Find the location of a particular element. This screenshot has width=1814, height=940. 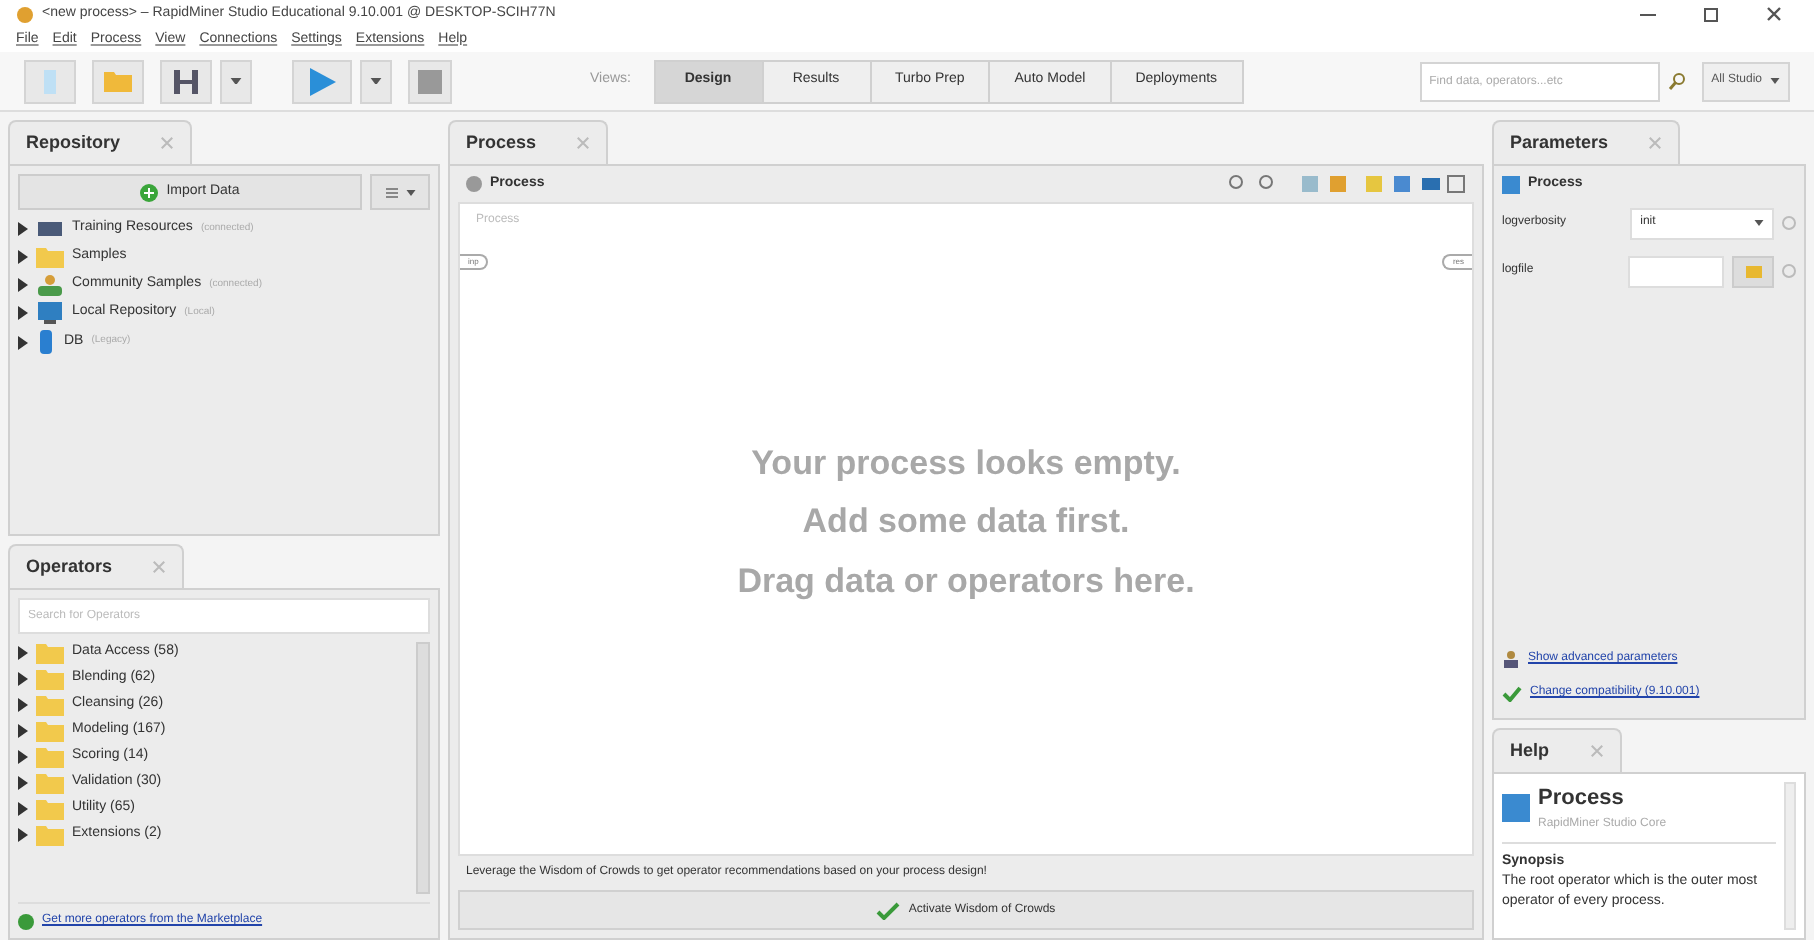

menu-dropdown-button is located at coordinates (400, 192).